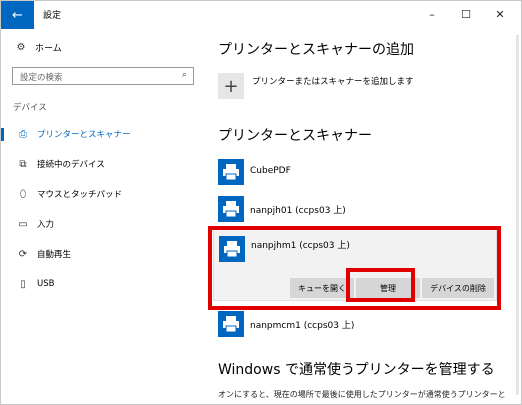  I want to click on scrollbar, so click(517, 215).